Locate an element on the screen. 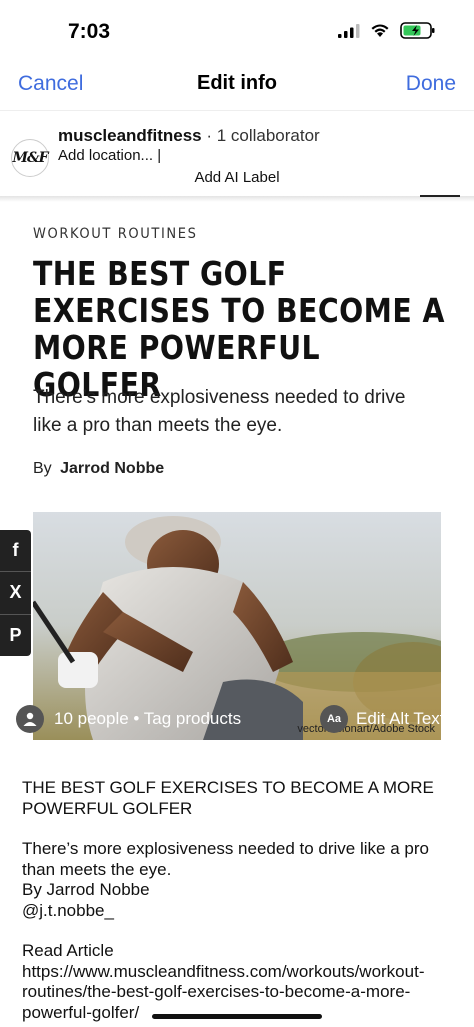 The height and width of the screenshot is (1027, 474). byline-author: Jarrod Nobbe is located at coordinates (112, 468).